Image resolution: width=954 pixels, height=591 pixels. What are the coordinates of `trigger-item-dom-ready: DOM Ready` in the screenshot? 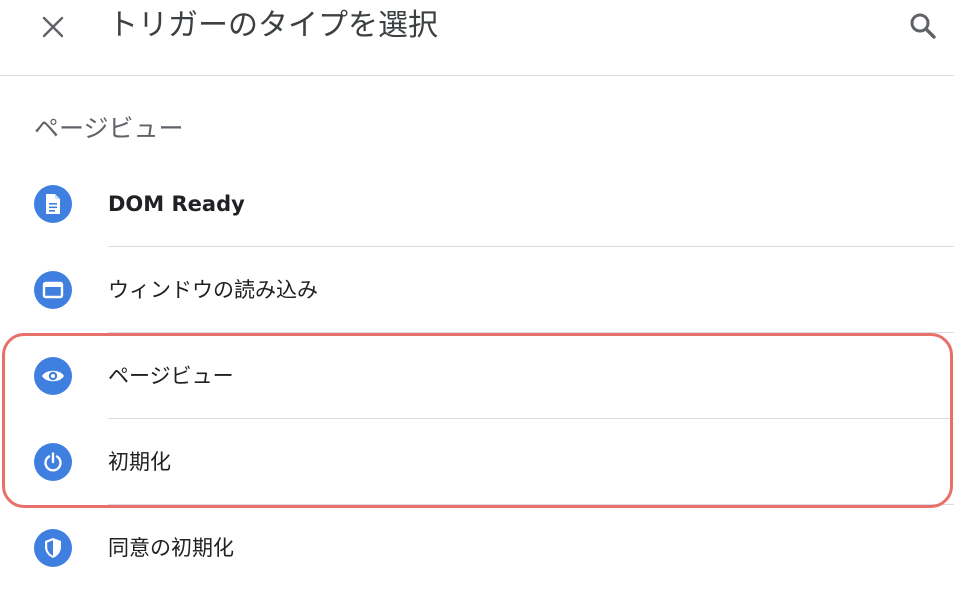 It's located at (477, 204).